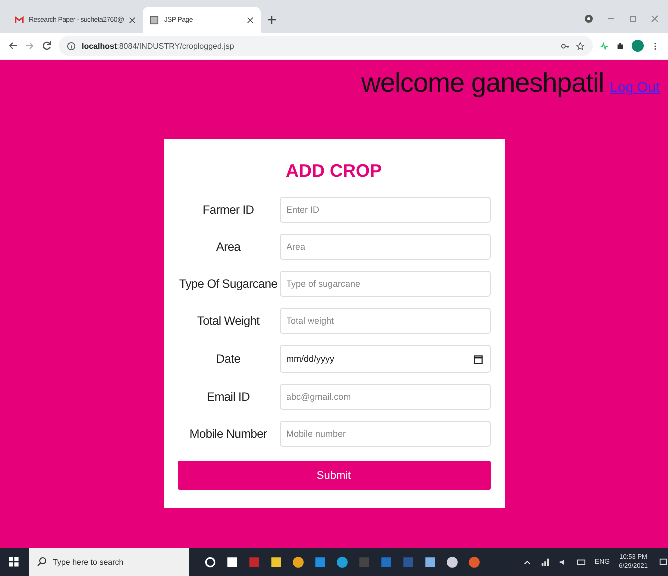 This screenshot has height=576, width=668. Describe the element at coordinates (385, 434) in the screenshot. I see `input-field: Mobile number` at that location.